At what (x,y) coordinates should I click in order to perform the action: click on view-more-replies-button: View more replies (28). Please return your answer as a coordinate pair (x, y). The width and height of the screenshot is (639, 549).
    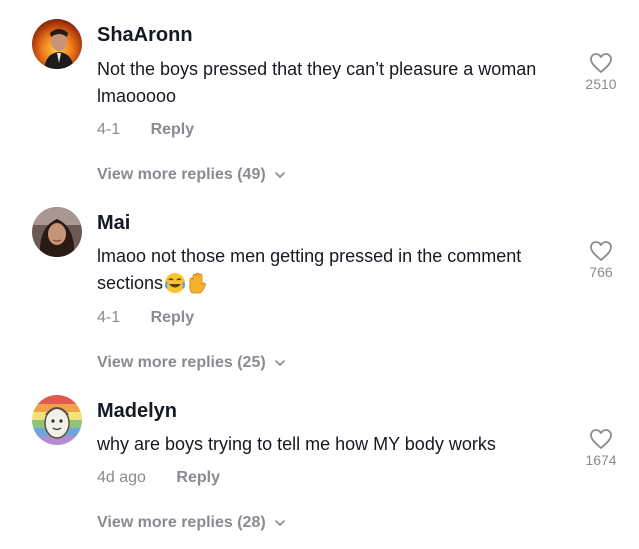
    Looking at the image, I should click on (191, 523).